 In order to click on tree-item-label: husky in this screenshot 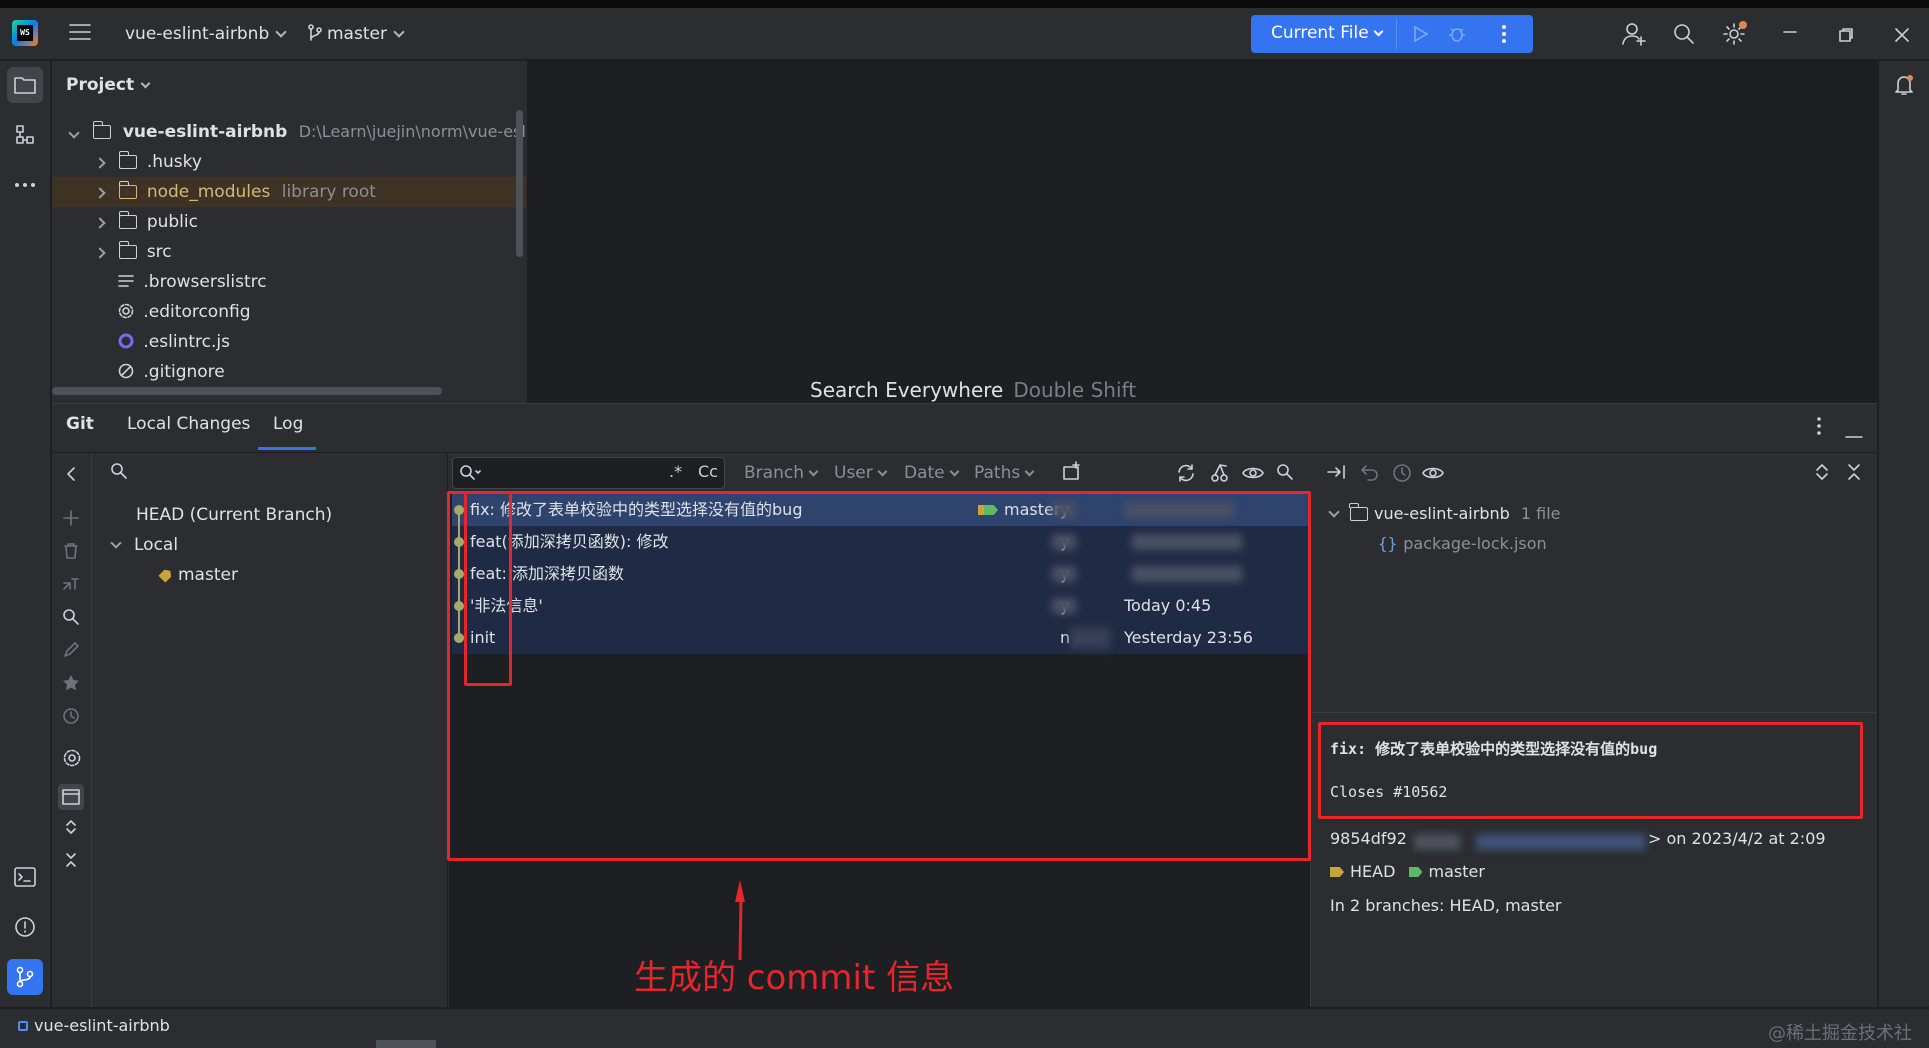, I will do `click(177, 162)`.